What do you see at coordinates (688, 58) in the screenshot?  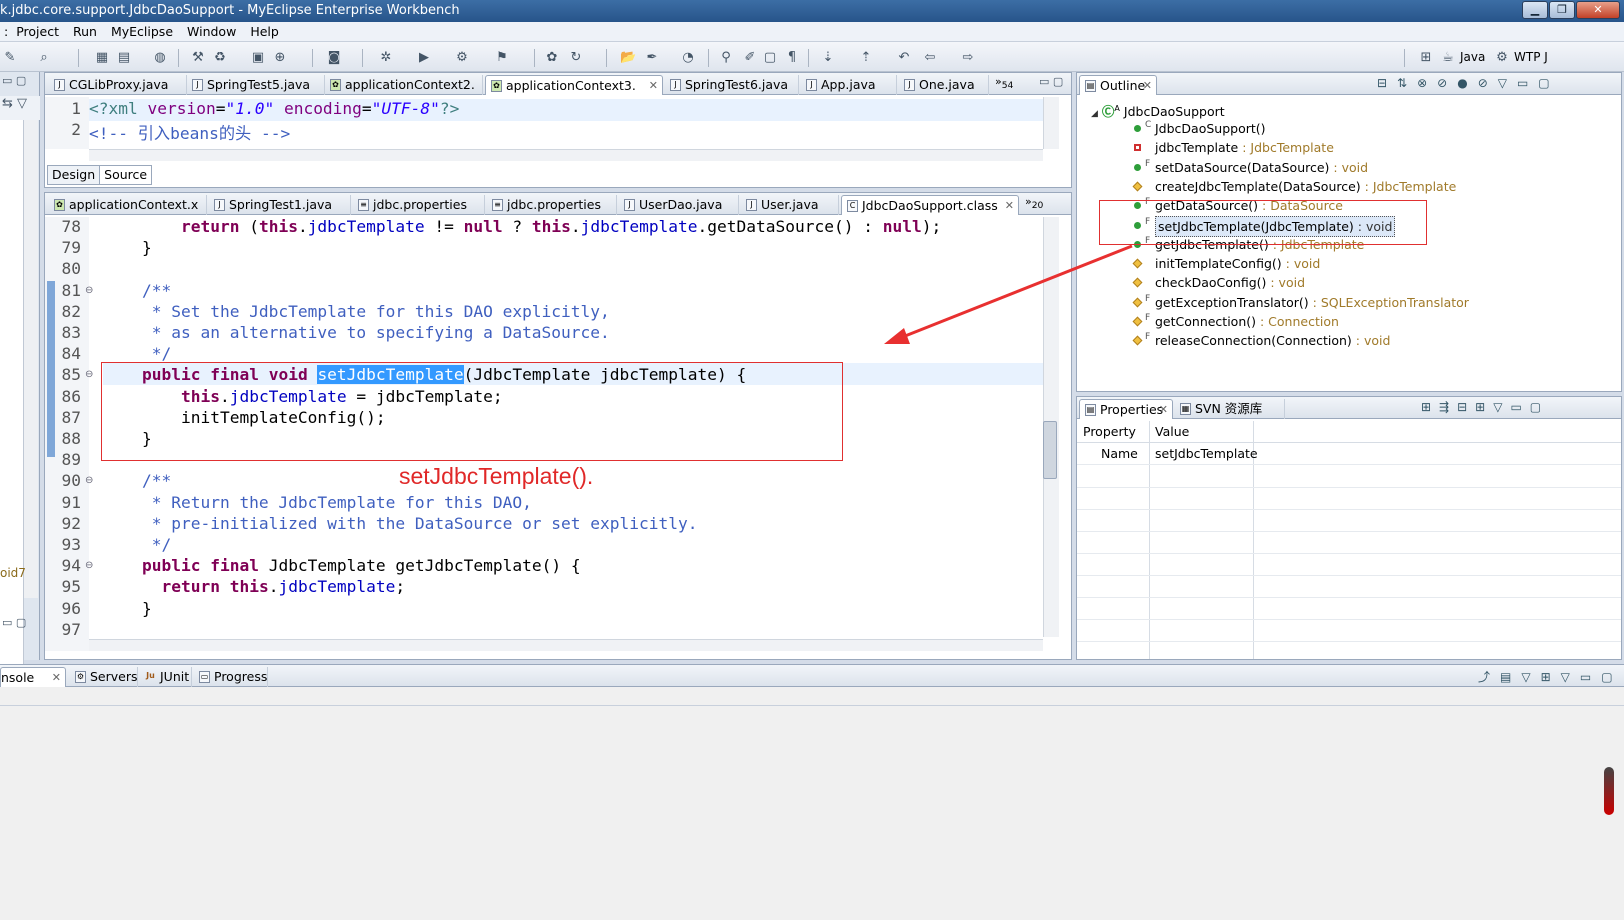 I see `task-icon: ◔` at bounding box center [688, 58].